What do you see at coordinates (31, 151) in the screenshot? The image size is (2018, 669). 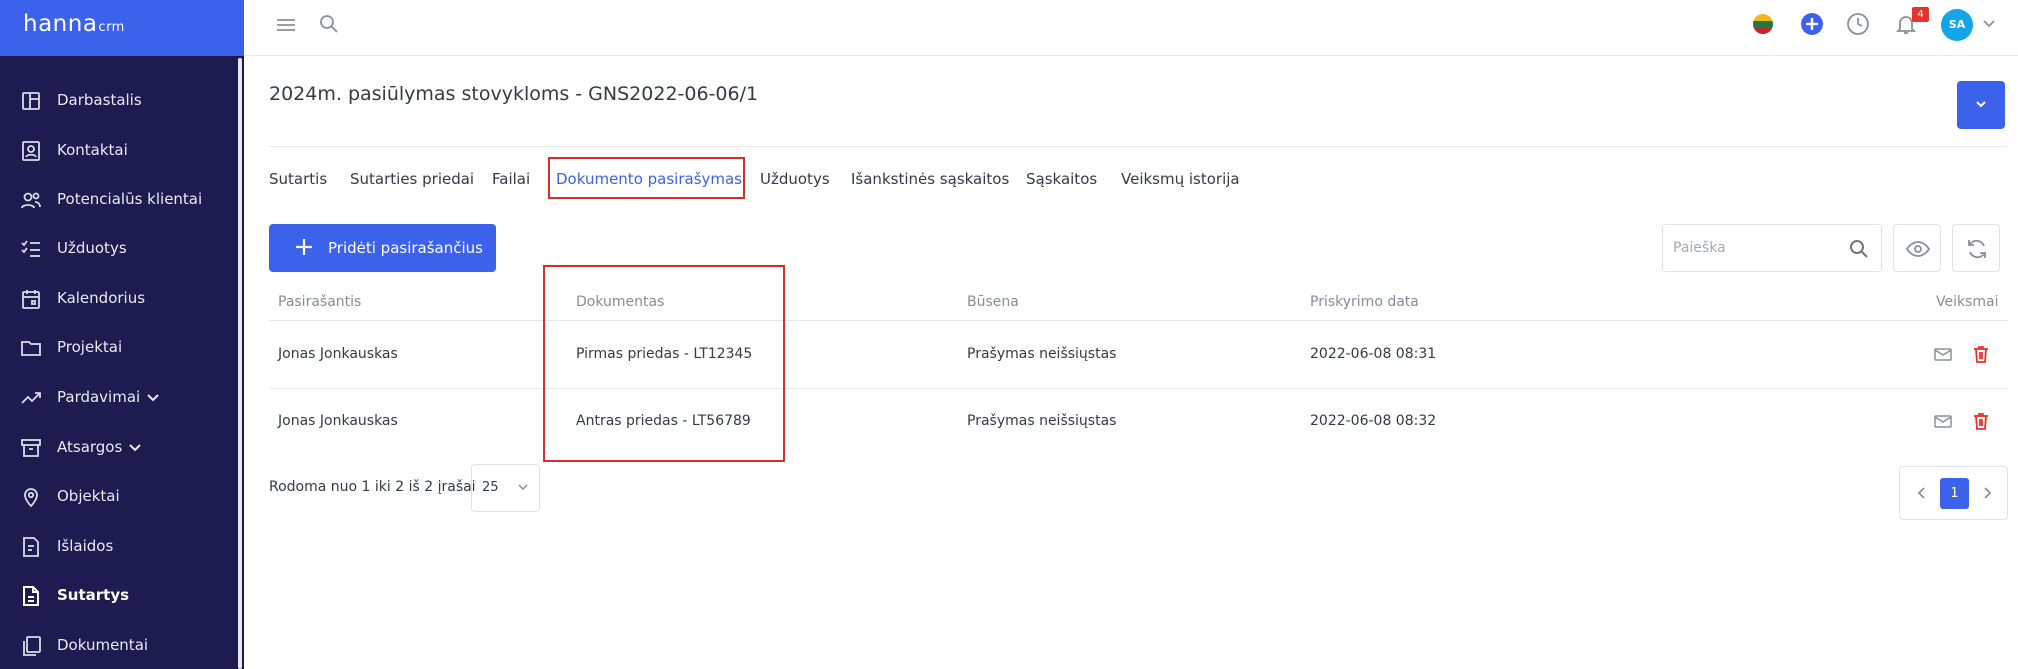 I see `contacts-icon` at bounding box center [31, 151].